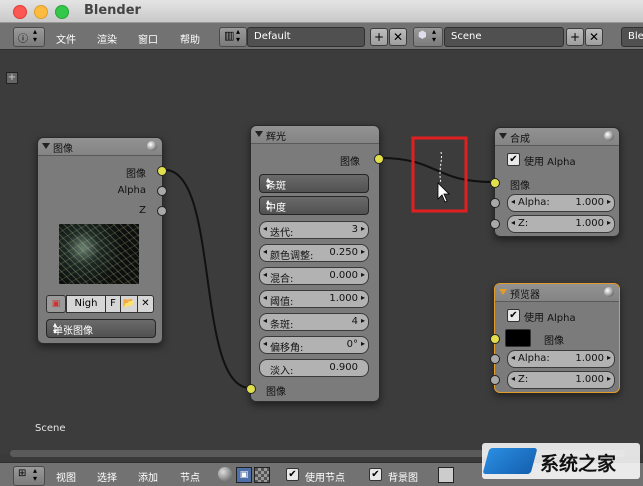 This screenshot has height=486, width=643. Describe the element at coordinates (446, 475) in the screenshot. I see `backdrop-channels-icon` at that location.